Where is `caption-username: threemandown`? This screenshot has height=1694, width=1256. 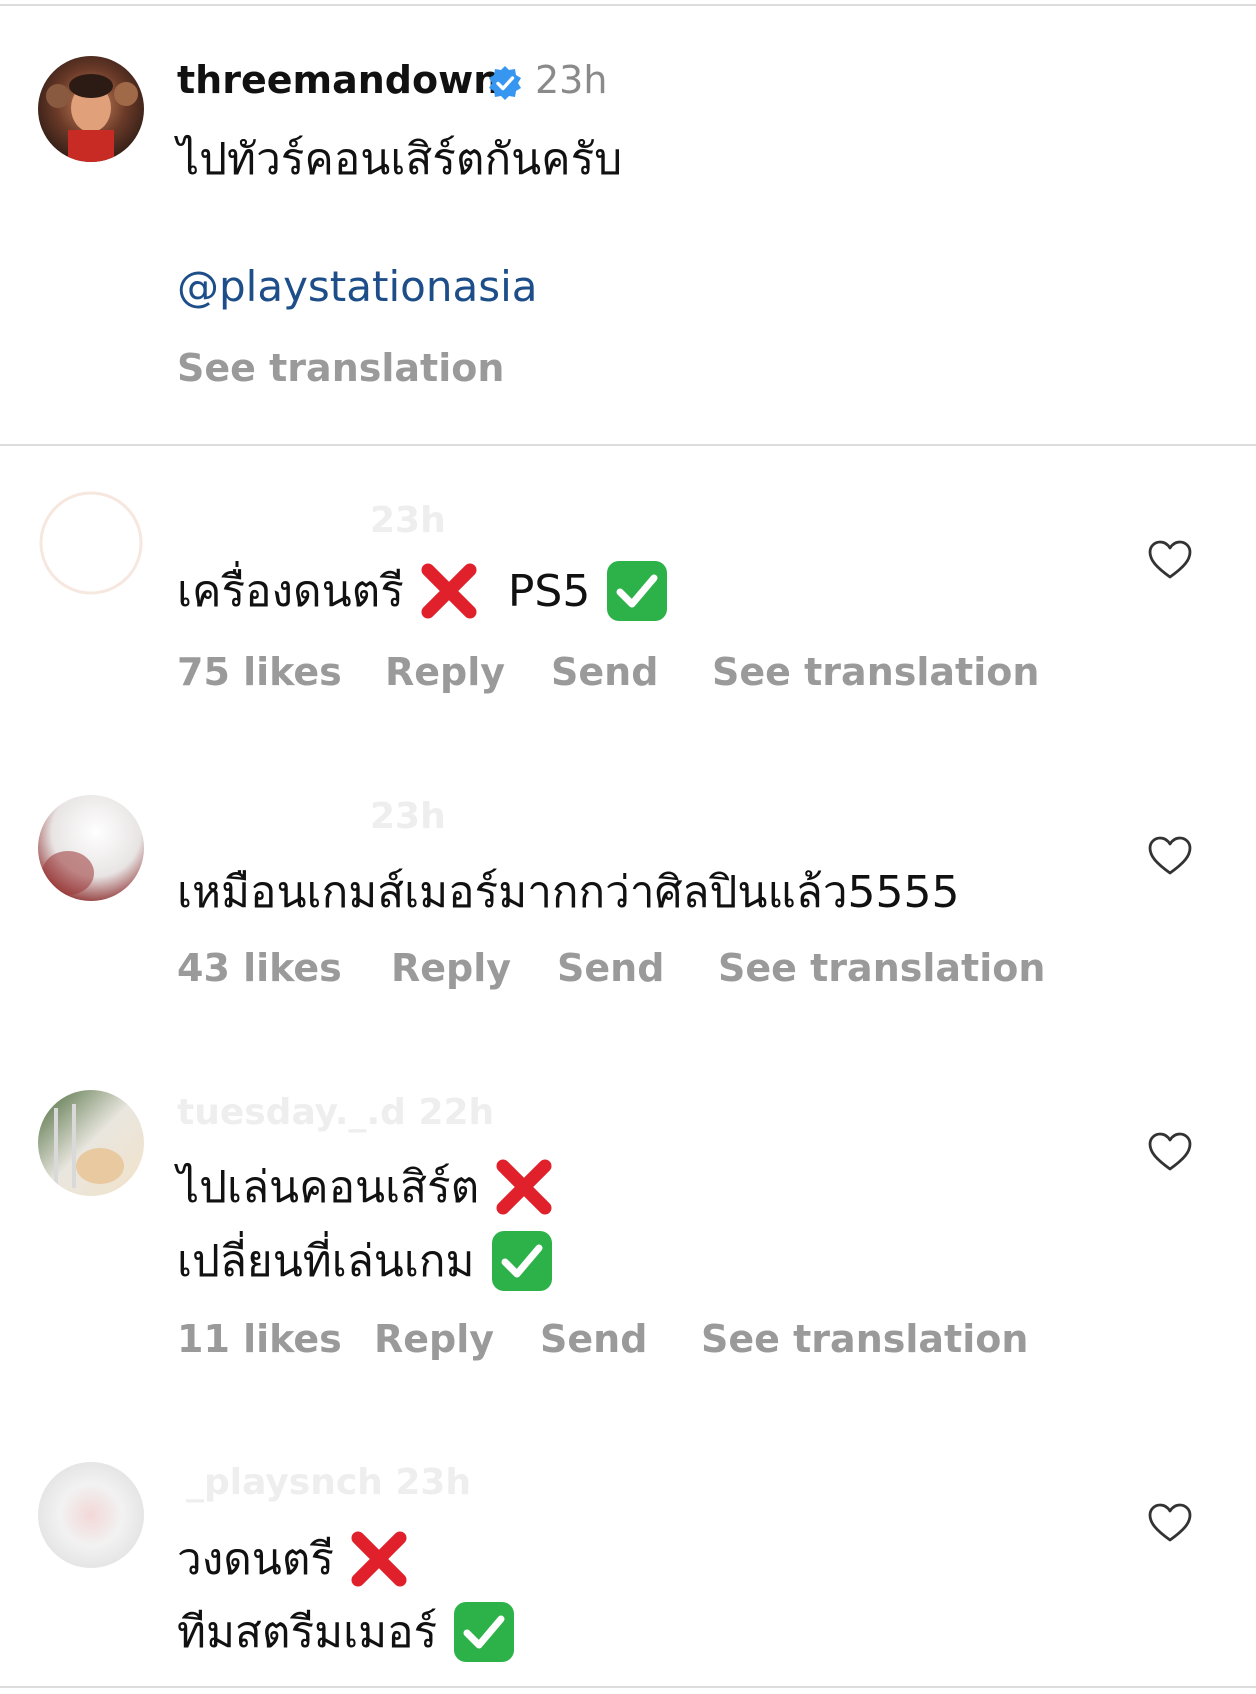 caption-username: threemandown is located at coordinates (338, 80).